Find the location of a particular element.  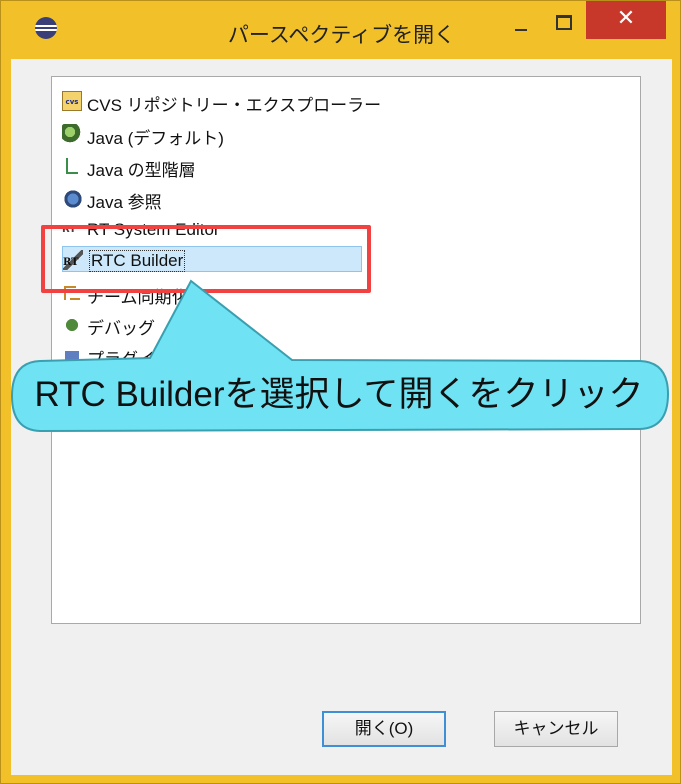

type-hierarchy-icon is located at coordinates (72, 166).